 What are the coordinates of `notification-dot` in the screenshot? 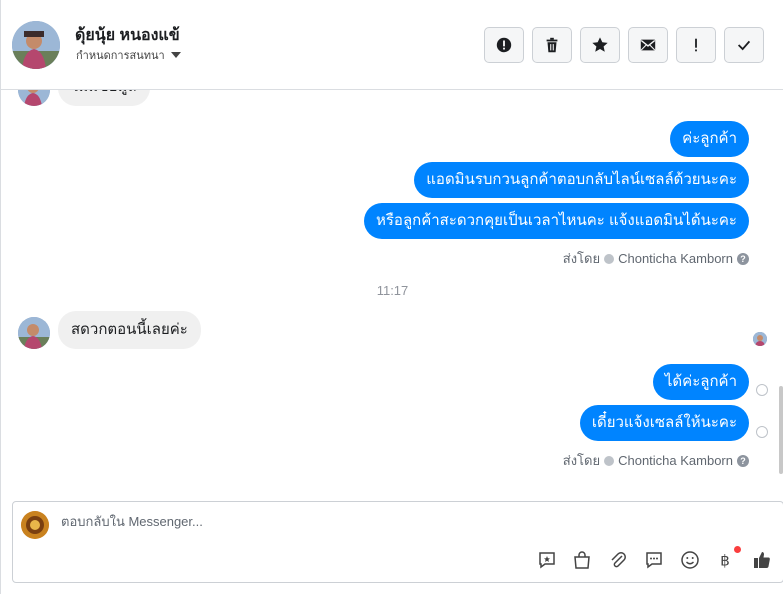 It's located at (737, 549).